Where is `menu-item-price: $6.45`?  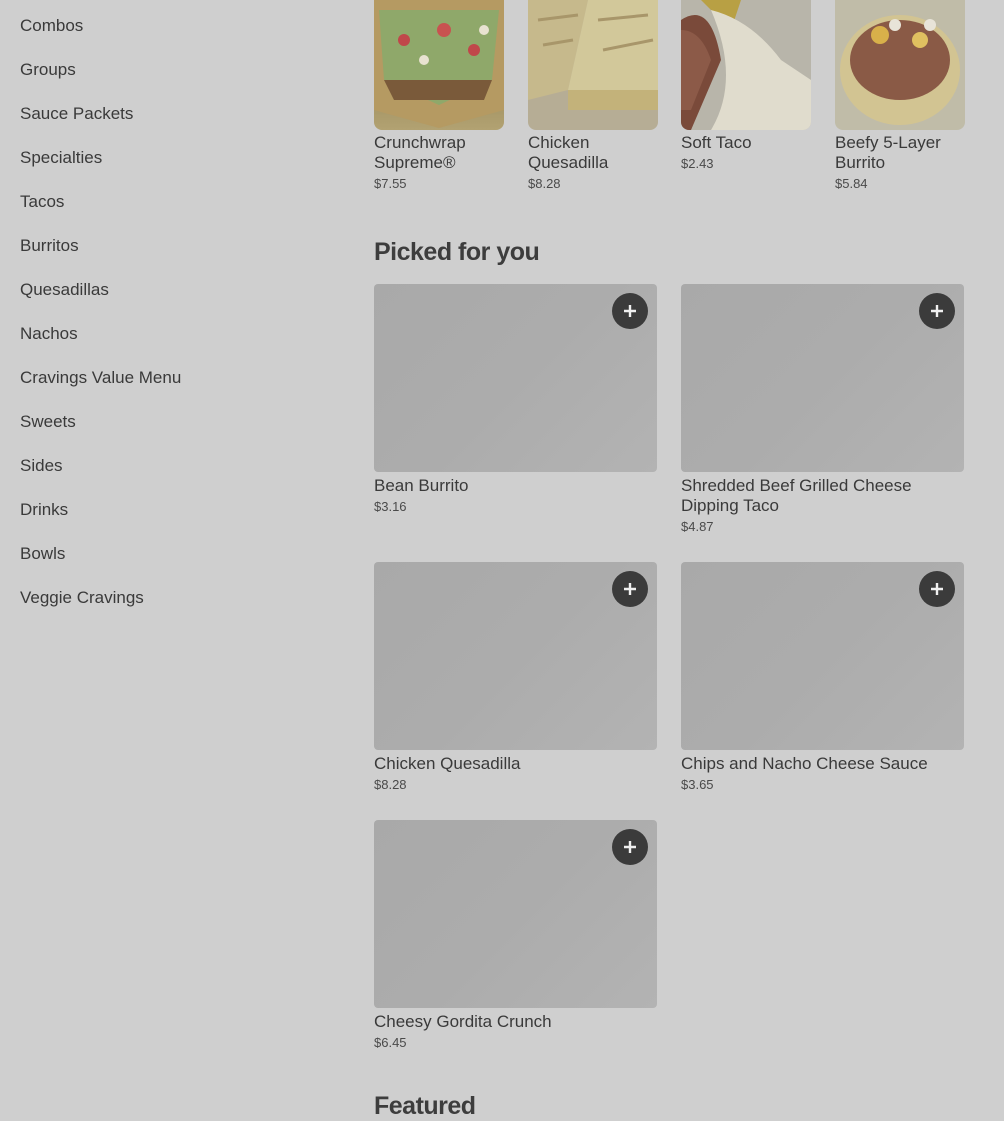 menu-item-price: $6.45 is located at coordinates (390, 1042).